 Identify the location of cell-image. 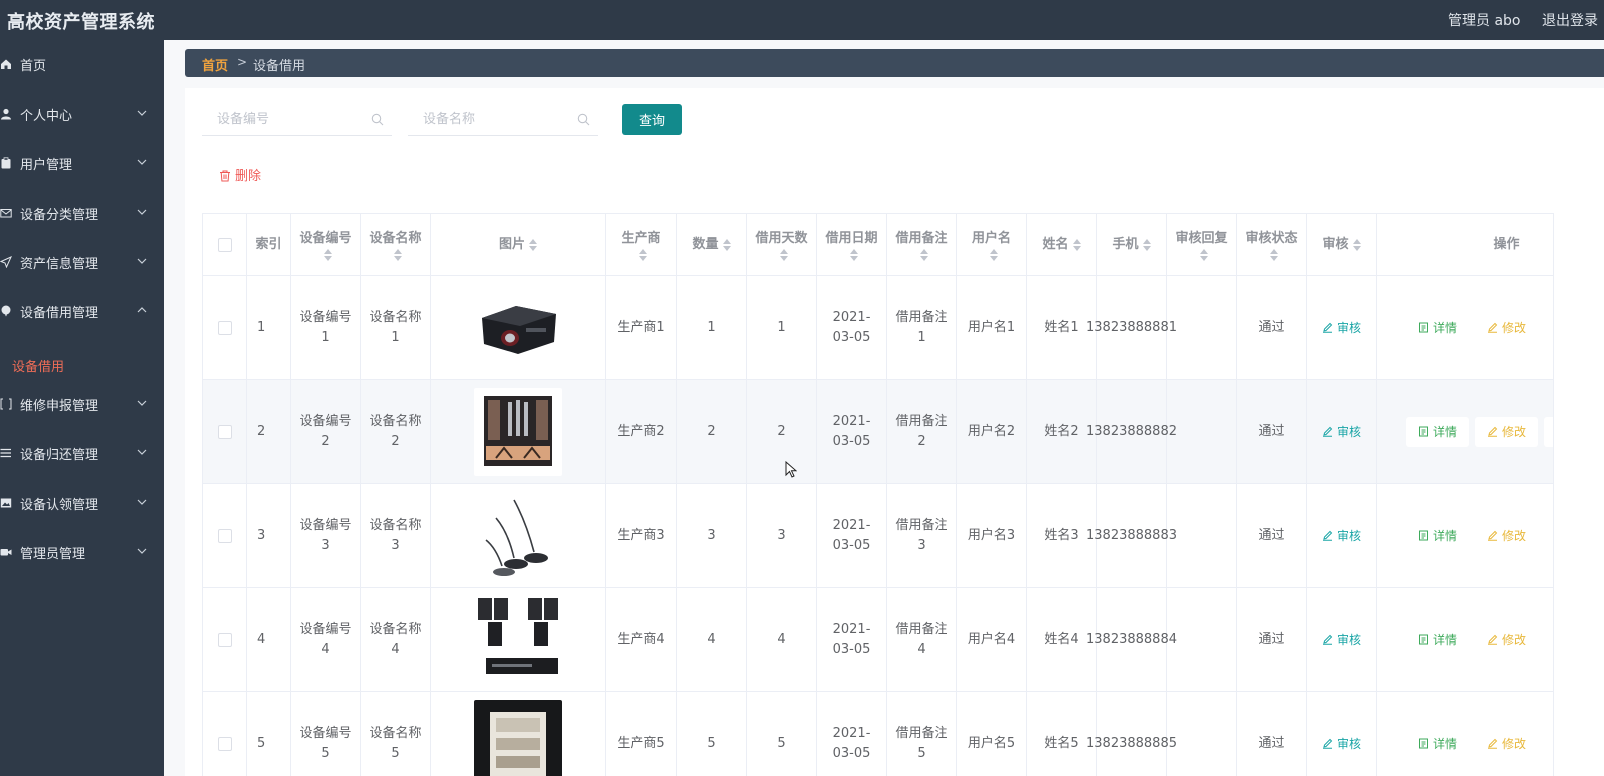
(518, 431).